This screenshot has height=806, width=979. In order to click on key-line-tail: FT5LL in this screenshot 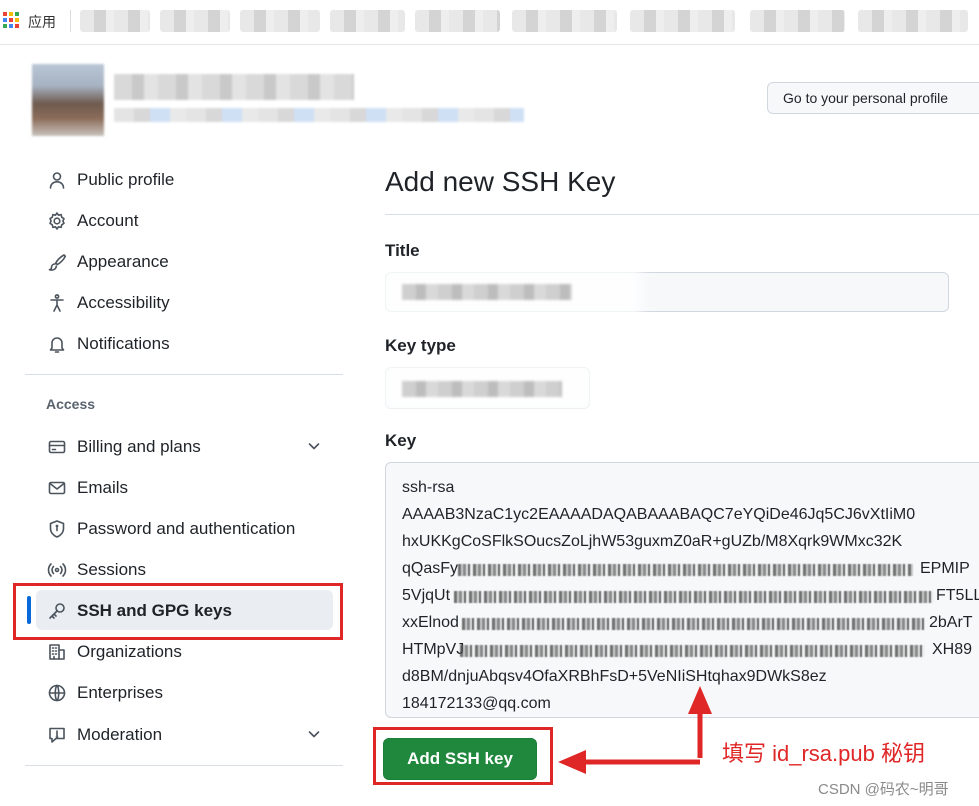, I will do `click(957, 595)`.